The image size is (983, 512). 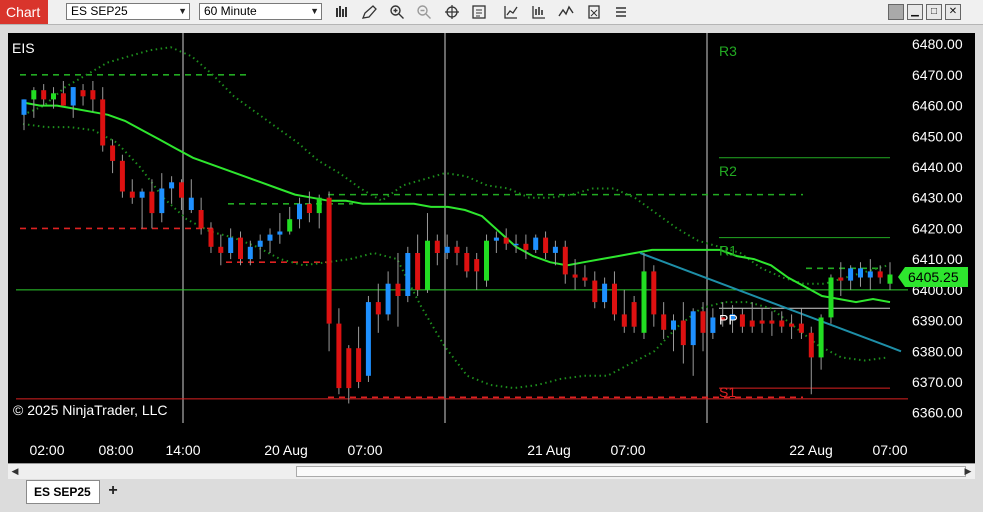 What do you see at coordinates (63, 492) in the screenshot?
I see `tab-es-sep25: ES SEP25` at bounding box center [63, 492].